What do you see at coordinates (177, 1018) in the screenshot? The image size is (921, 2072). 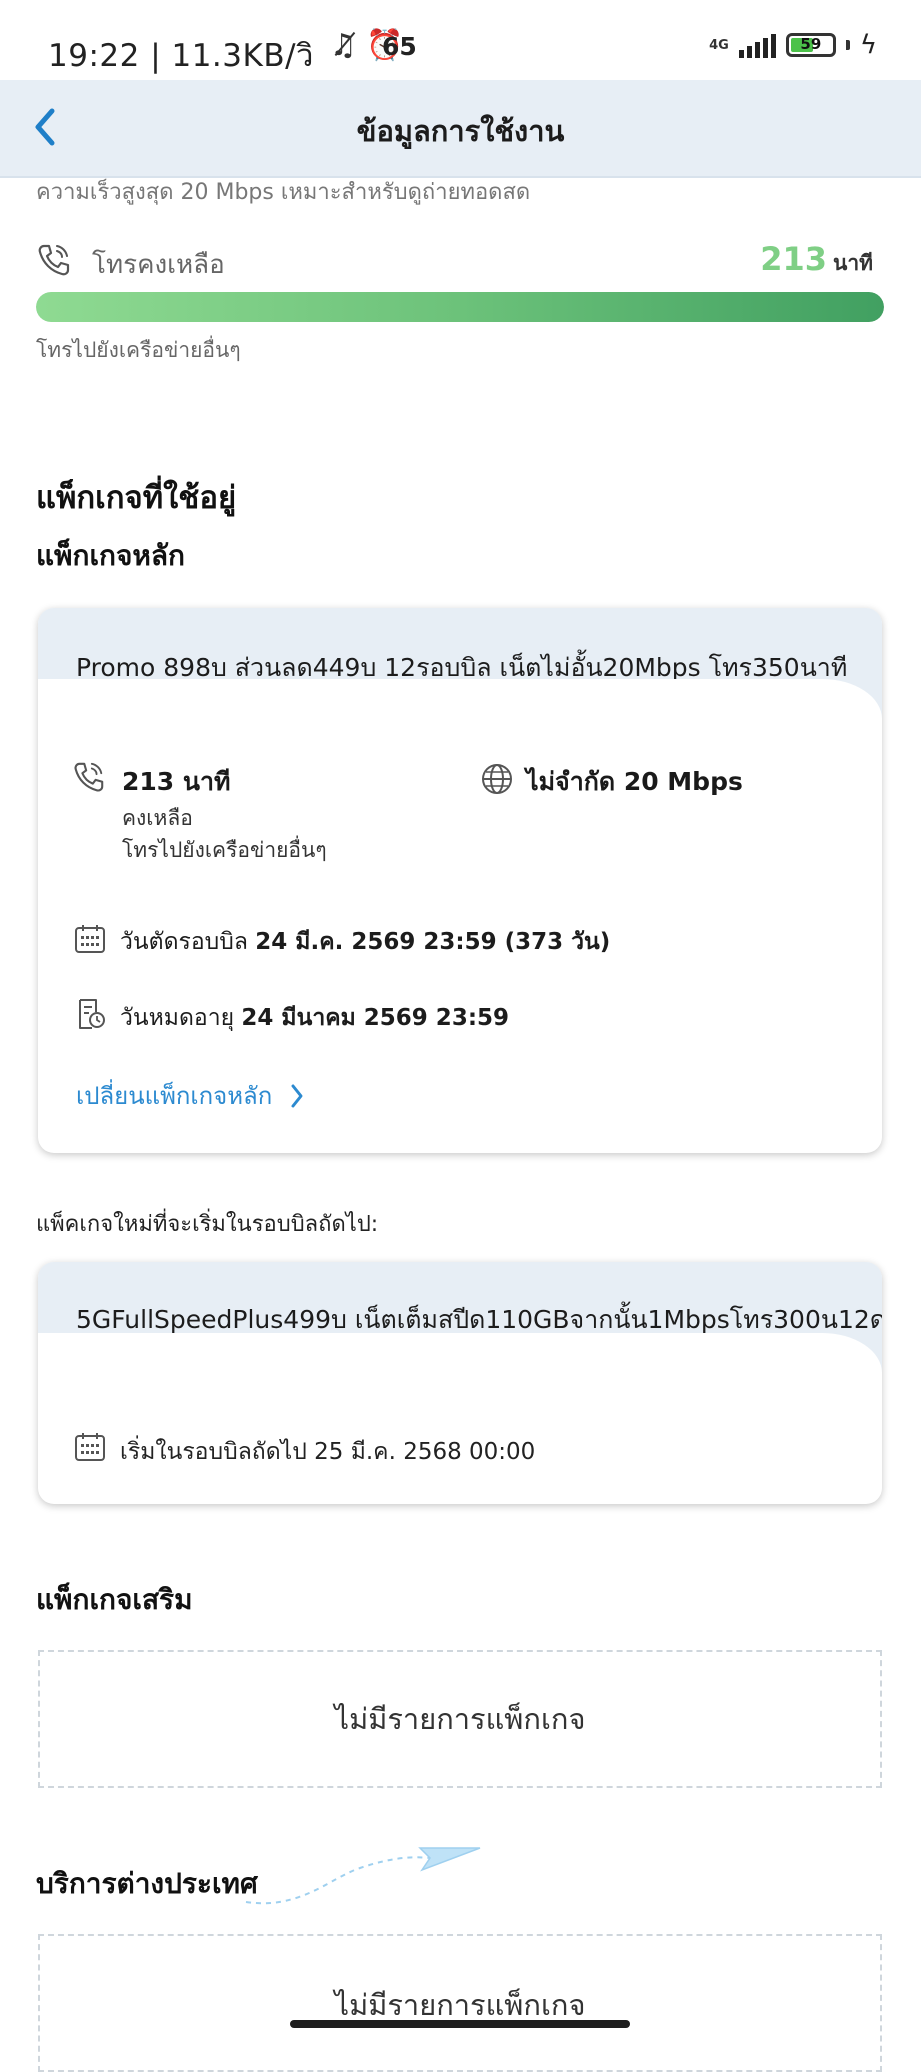 I see `expiry-label: วันหมดอายุ` at bounding box center [177, 1018].